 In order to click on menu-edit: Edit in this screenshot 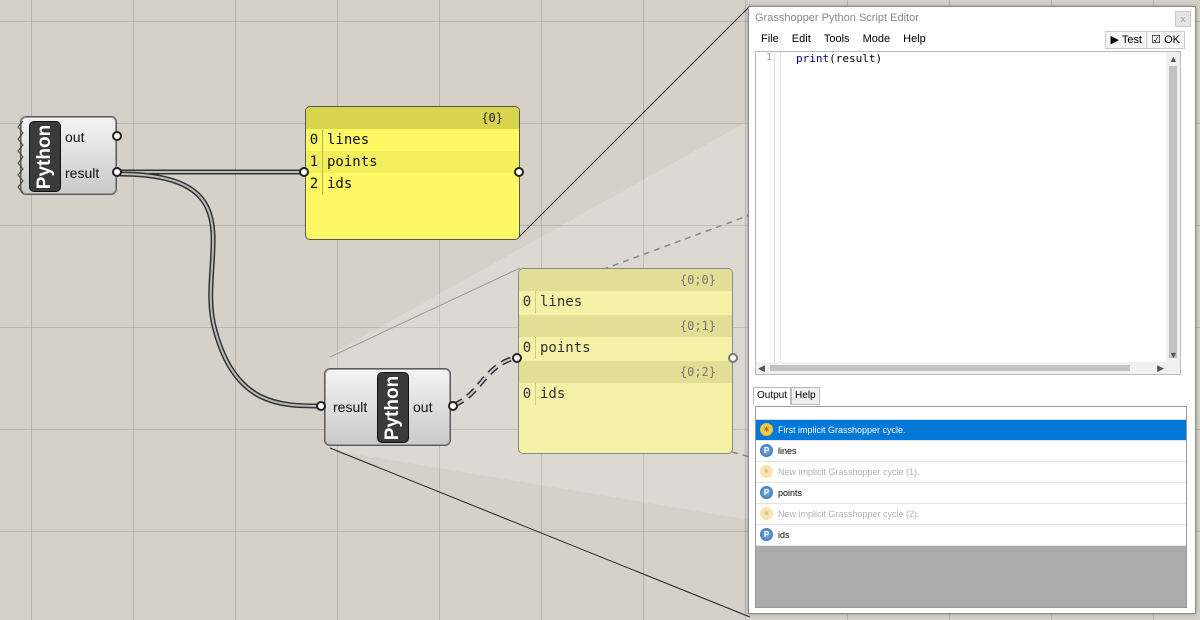, I will do `click(801, 39)`.